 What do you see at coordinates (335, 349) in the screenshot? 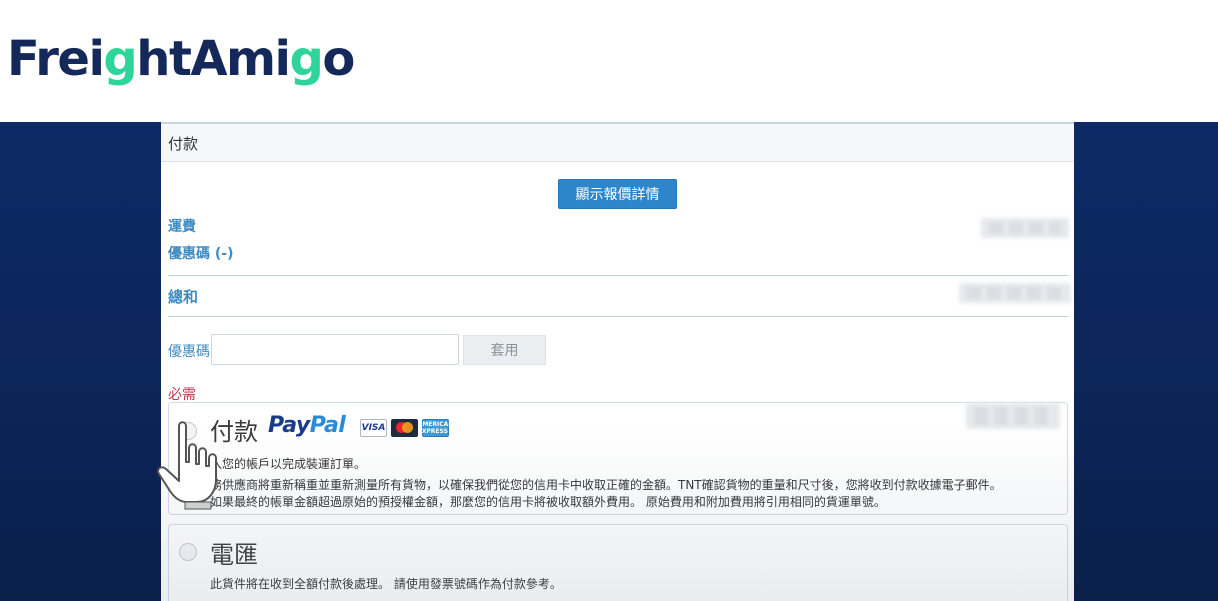
I see `coupon-code-input` at bounding box center [335, 349].